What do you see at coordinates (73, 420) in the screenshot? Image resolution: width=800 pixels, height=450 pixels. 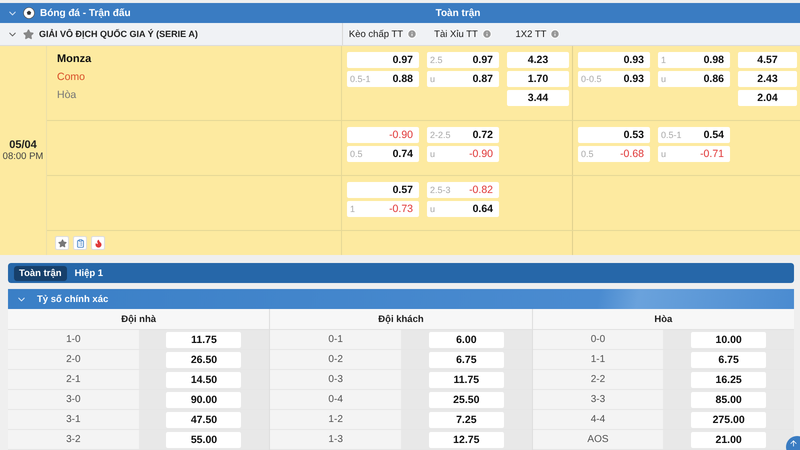 I see `score-label: 3-1` at bounding box center [73, 420].